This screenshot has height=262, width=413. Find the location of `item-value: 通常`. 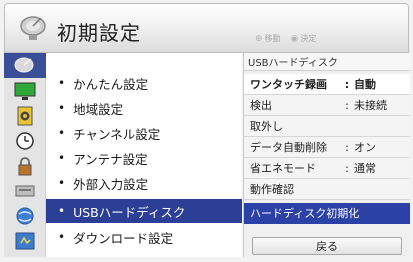

item-value: 通常 is located at coordinates (365, 168).